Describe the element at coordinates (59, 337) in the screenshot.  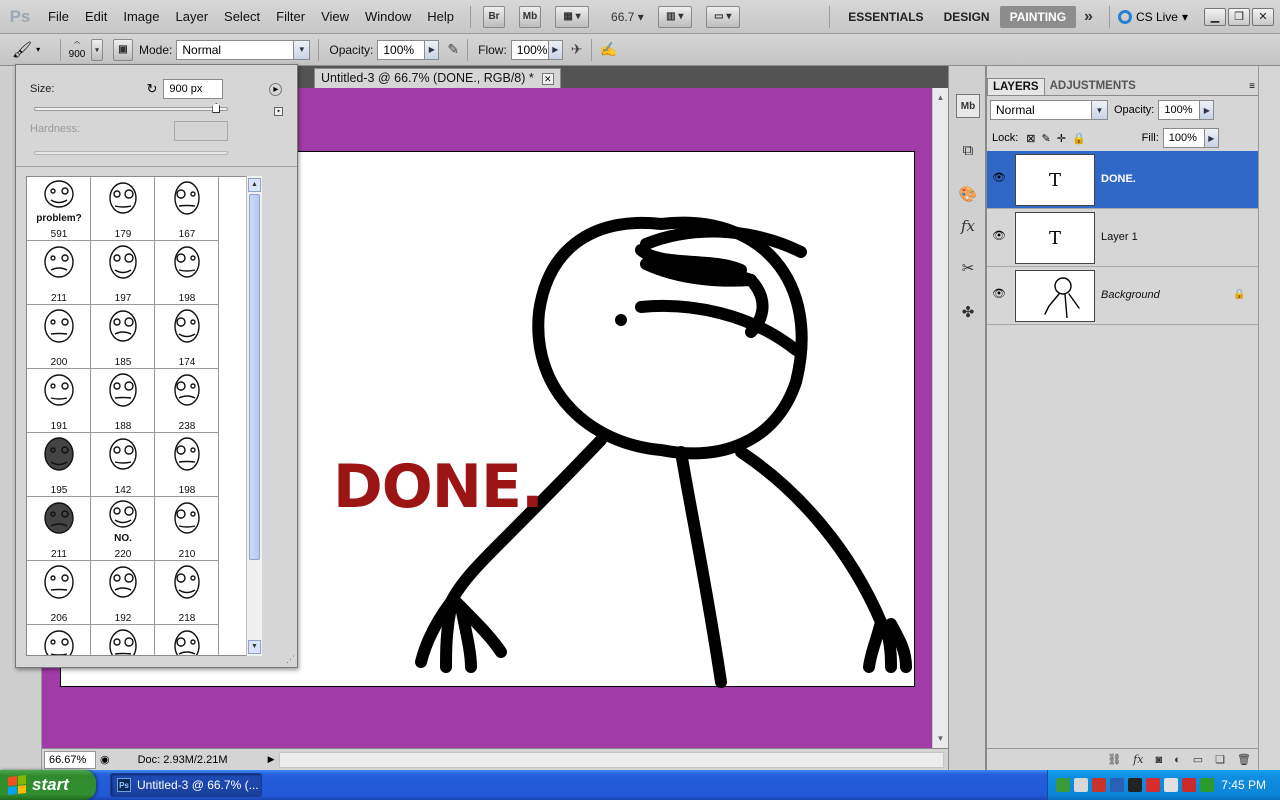
I see `brush-preset-cell: 200` at that location.